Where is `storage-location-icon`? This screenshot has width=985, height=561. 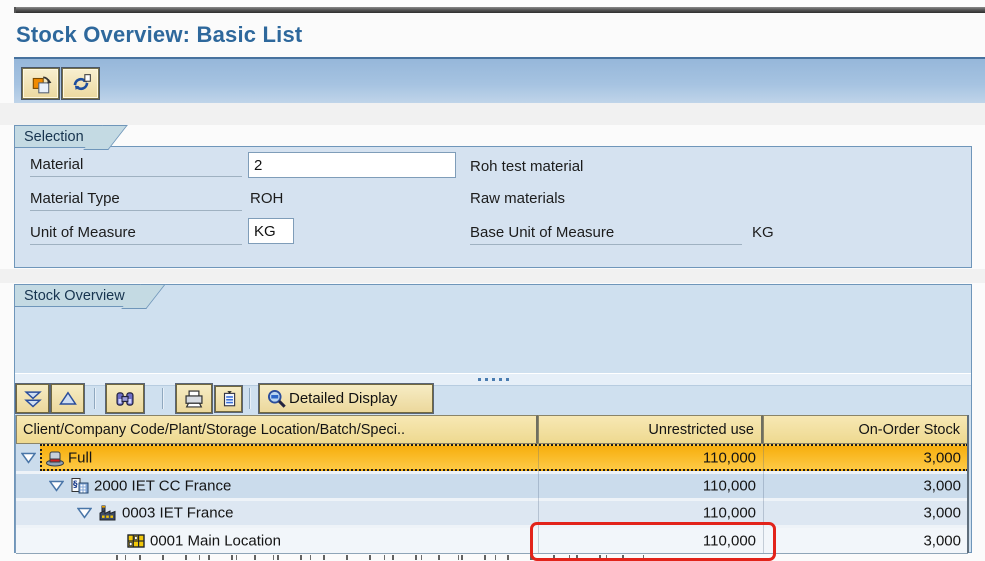
storage-location-icon is located at coordinates (136, 540).